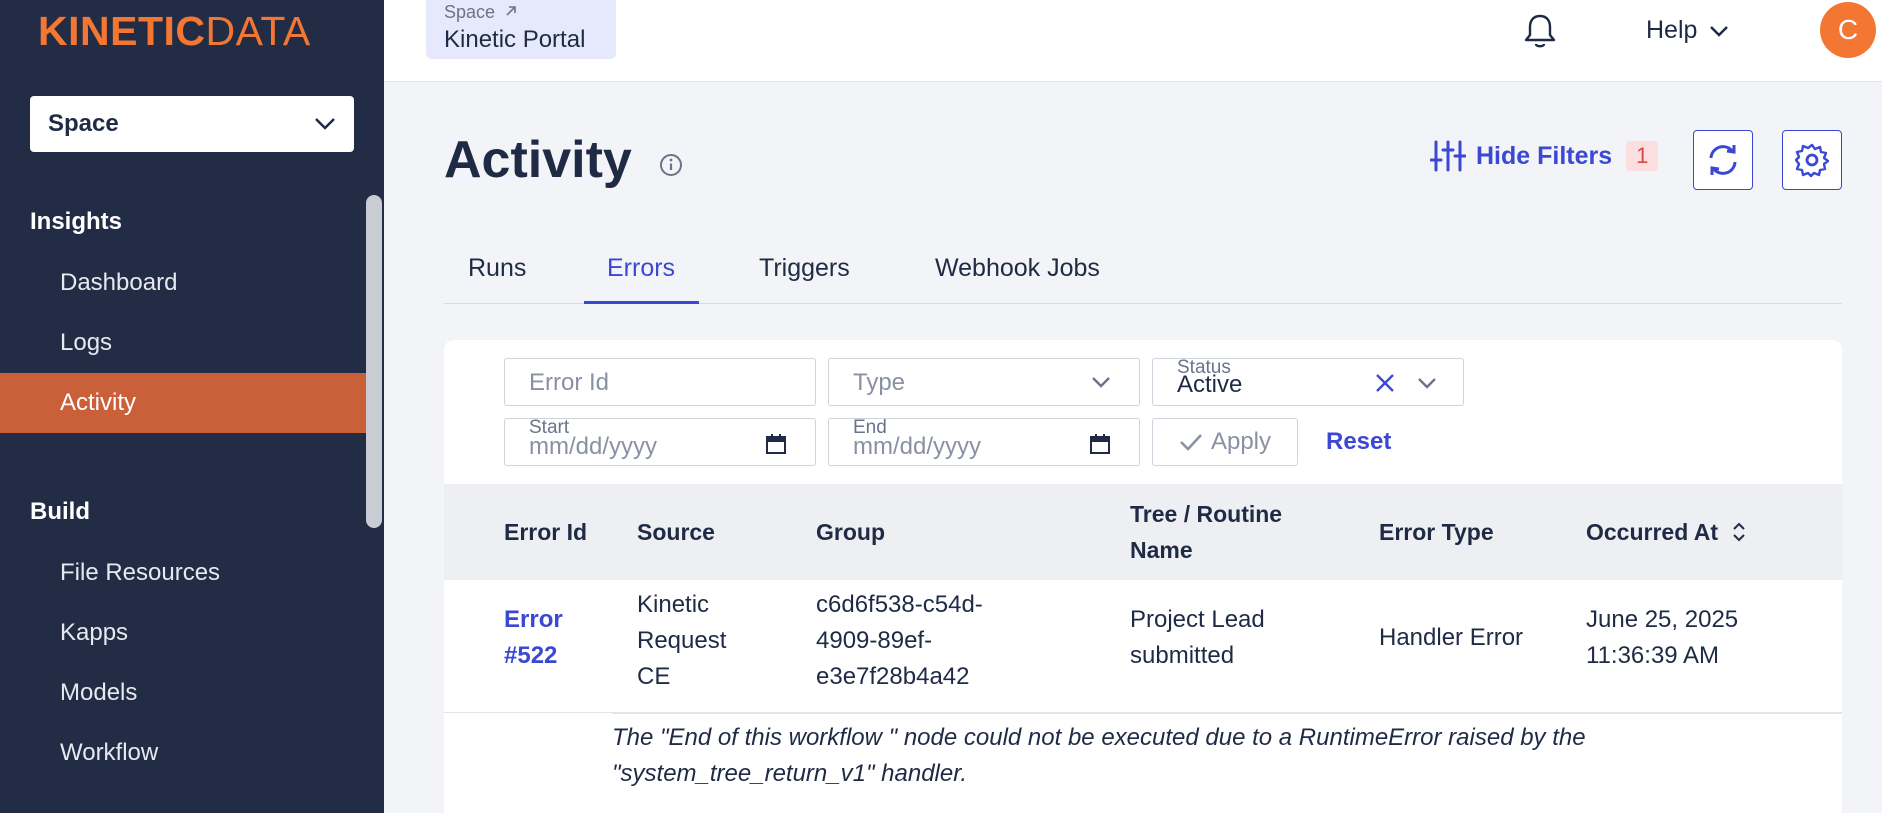 This screenshot has height=813, width=1882. Describe the element at coordinates (1143, 274) in the screenshot. I see `activity-tabs: Runs Errors Triggers Webhook Jobs` at that location.